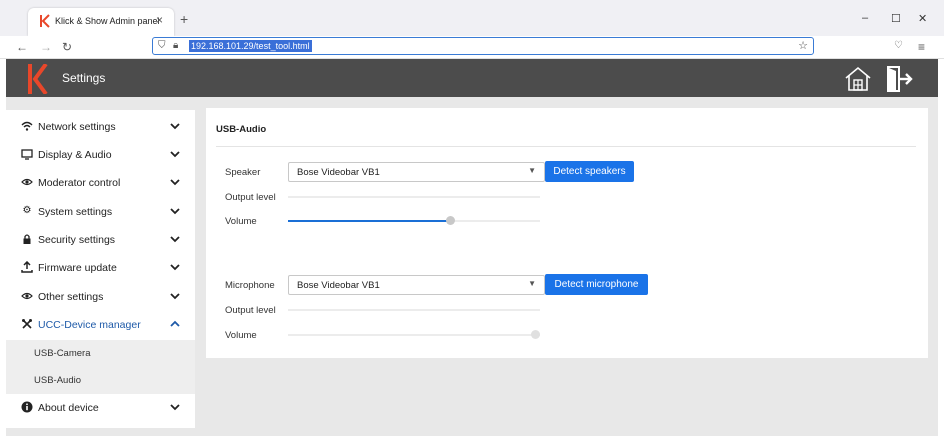 The image size is (944, 440). What do you see at coordinates (162, 45) in the screenshot?
I see `shield-icon: ⛉` at bounding box center [162, 45].